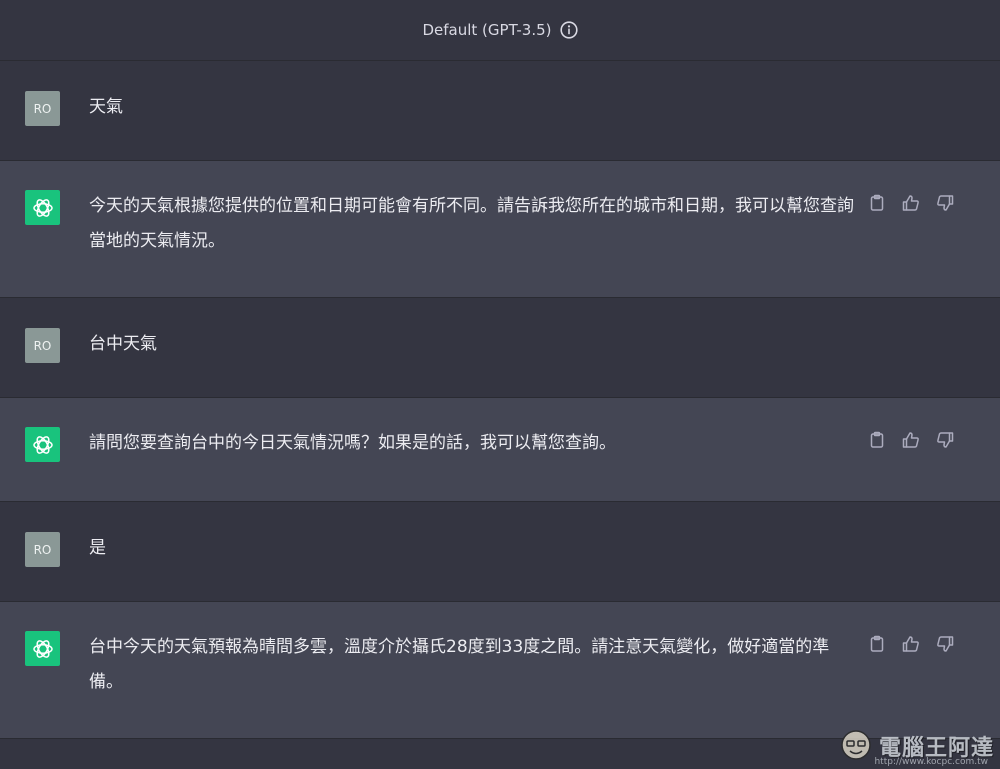 The image size is (1000, 769). Describe the element at coordinates (487, 30) in the screenshot. I see `model-label: Default (GPT-3.5)` at that location.